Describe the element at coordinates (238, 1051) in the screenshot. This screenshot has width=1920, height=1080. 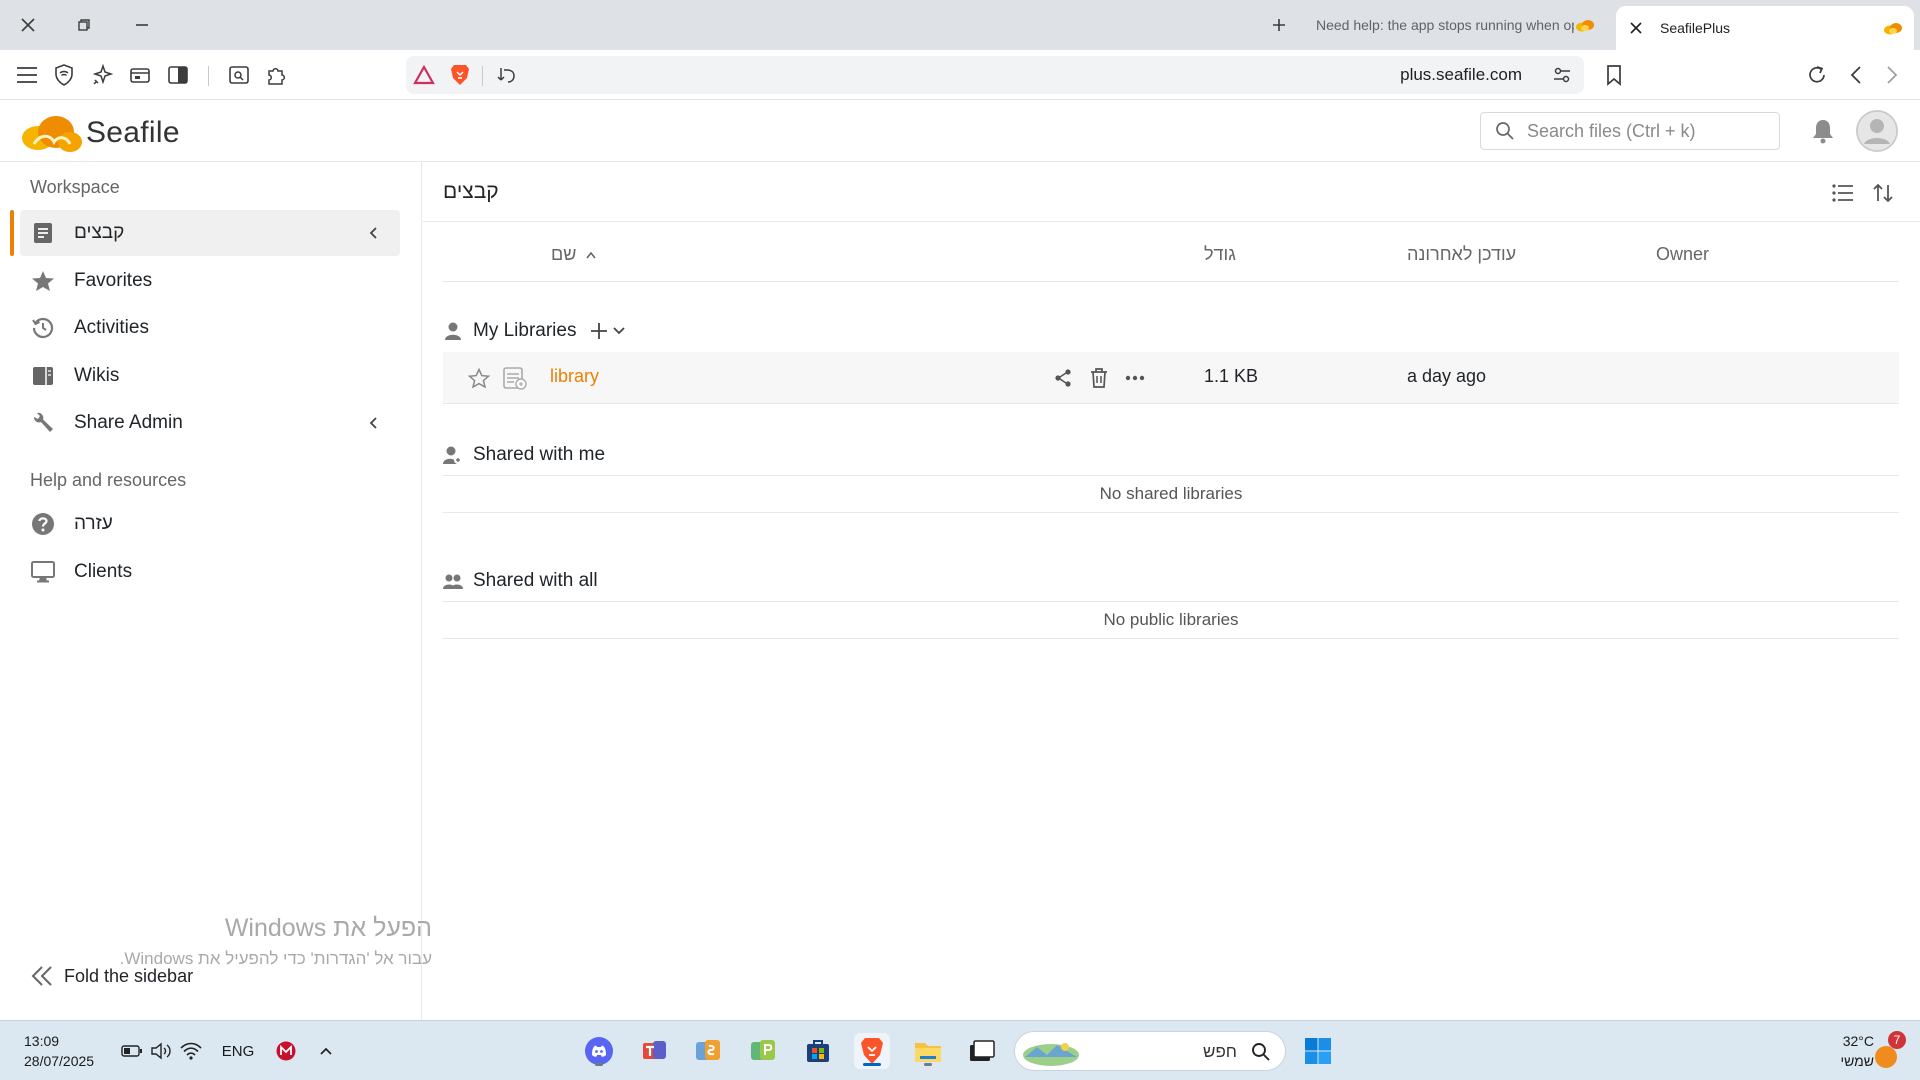
I see `language-indicator: ENG` at that location.